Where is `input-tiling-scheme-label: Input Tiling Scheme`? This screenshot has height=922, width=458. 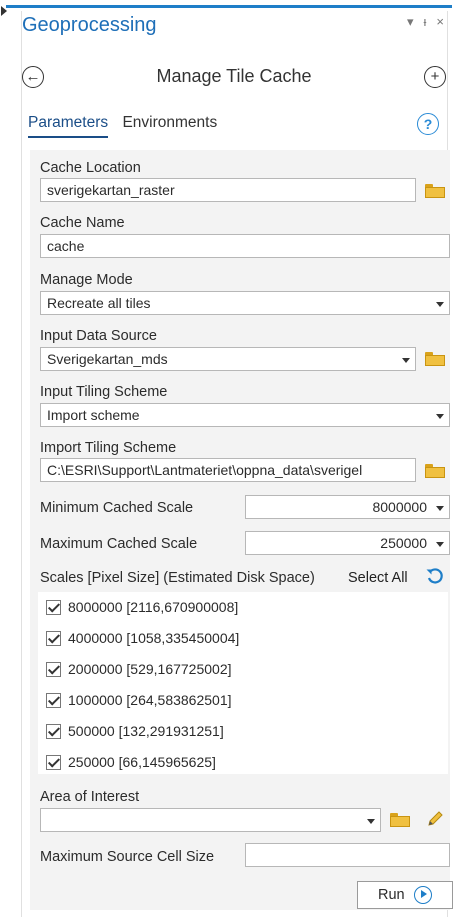 input-tiling-scheme-label: Input Tiling Scheme is located at coordinates (104, 392).